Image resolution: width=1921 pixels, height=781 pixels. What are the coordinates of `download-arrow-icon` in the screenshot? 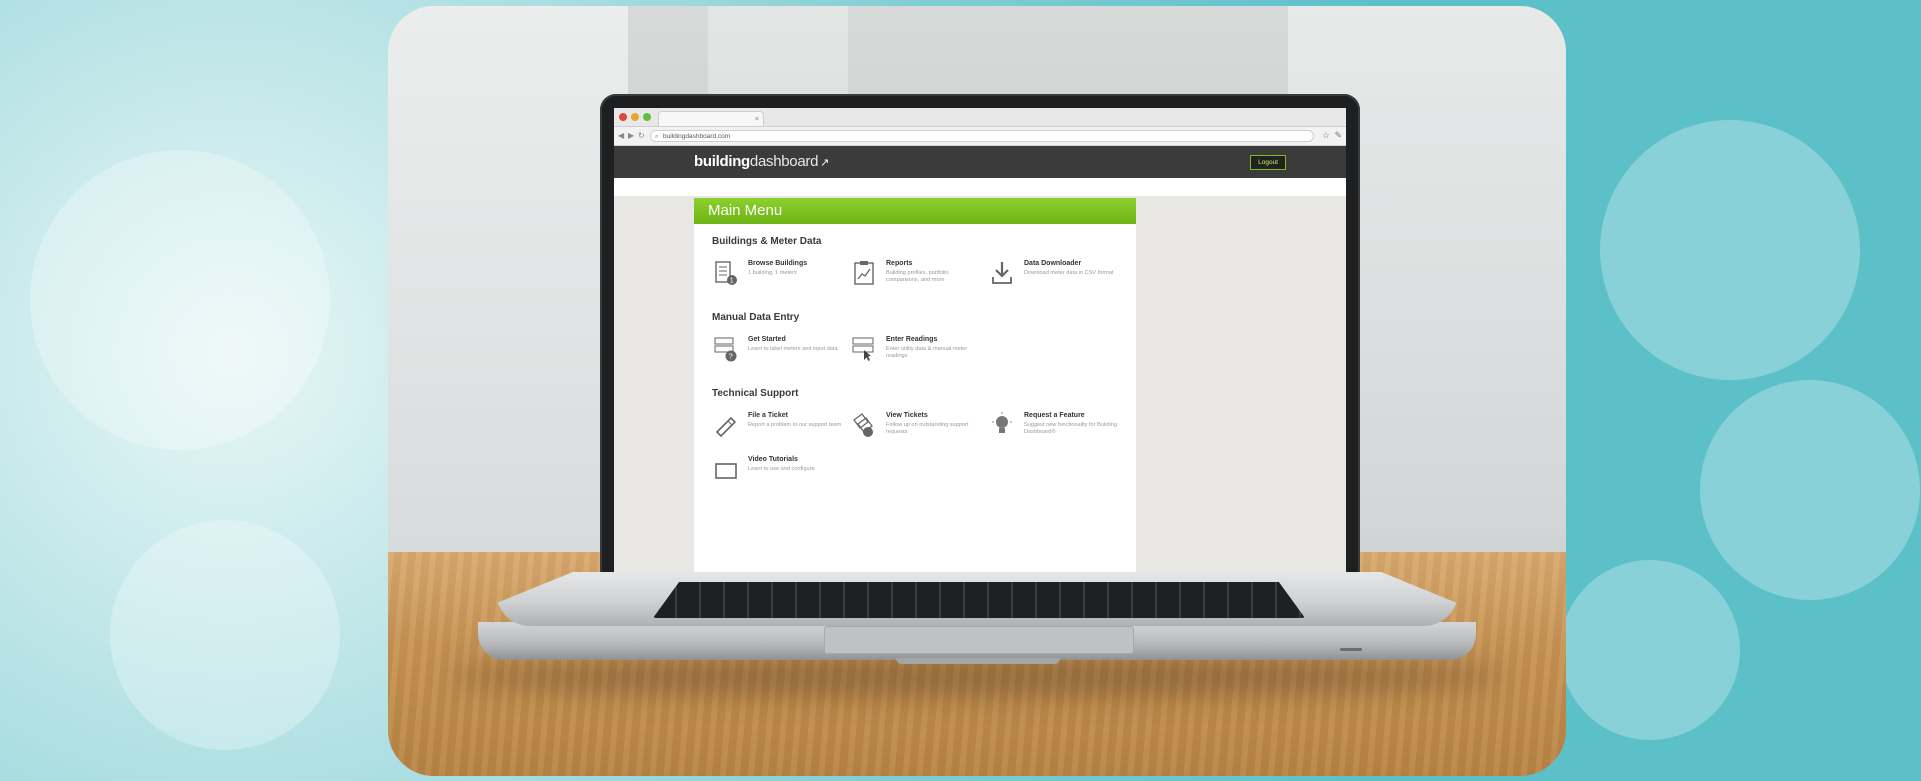 It's located at (1002, 273).